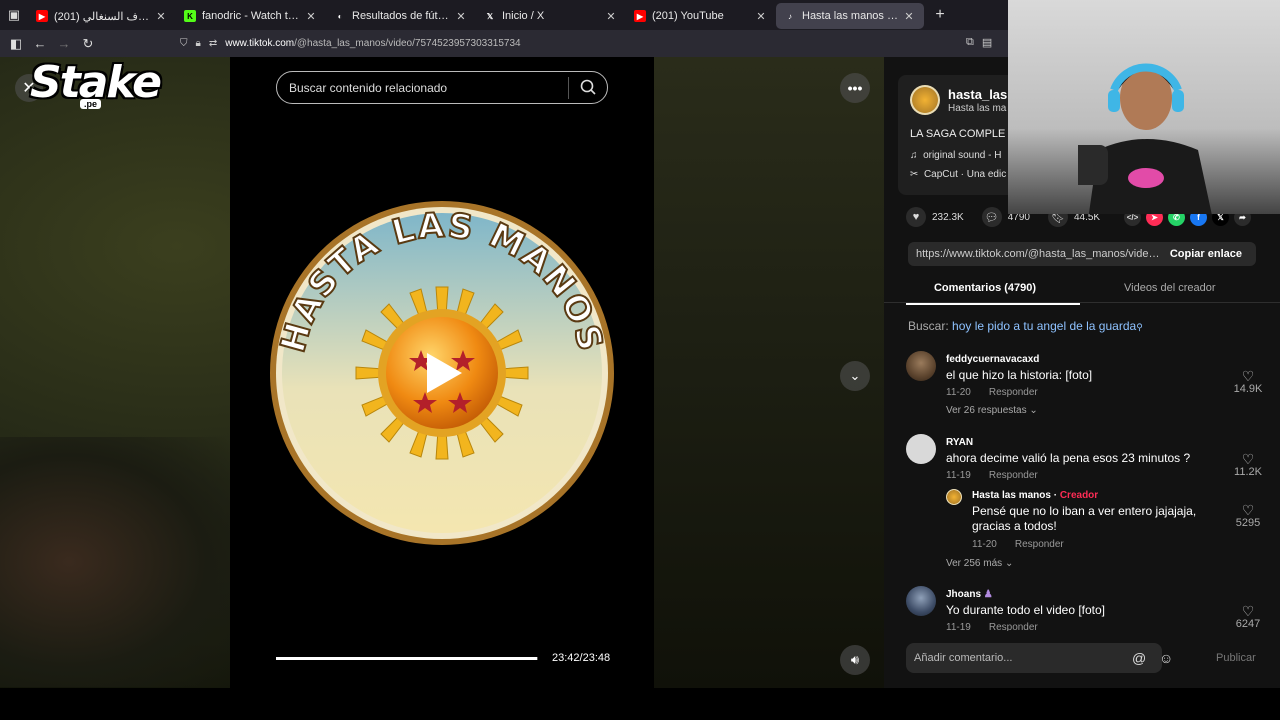  I want to click on author-username: hasta_las, so click(977, 94).